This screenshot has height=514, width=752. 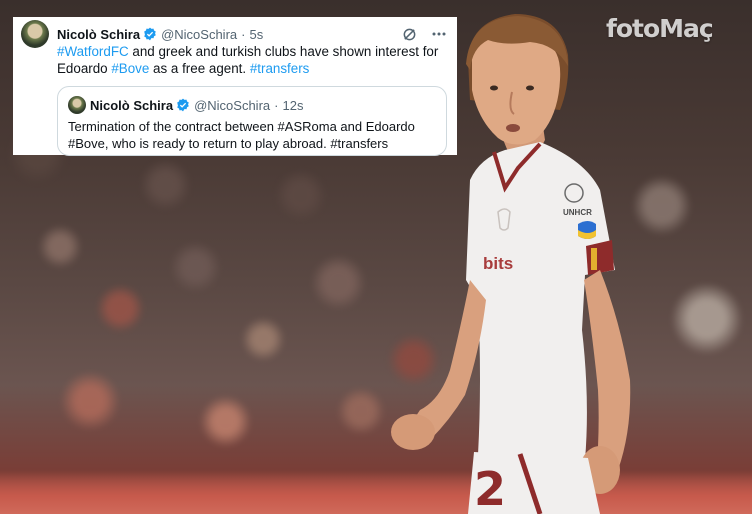 What do you see at coordinates (280, 68) in the screenshot?
I see `hashtag-link: #transfers` at bounding box center [280, 68].